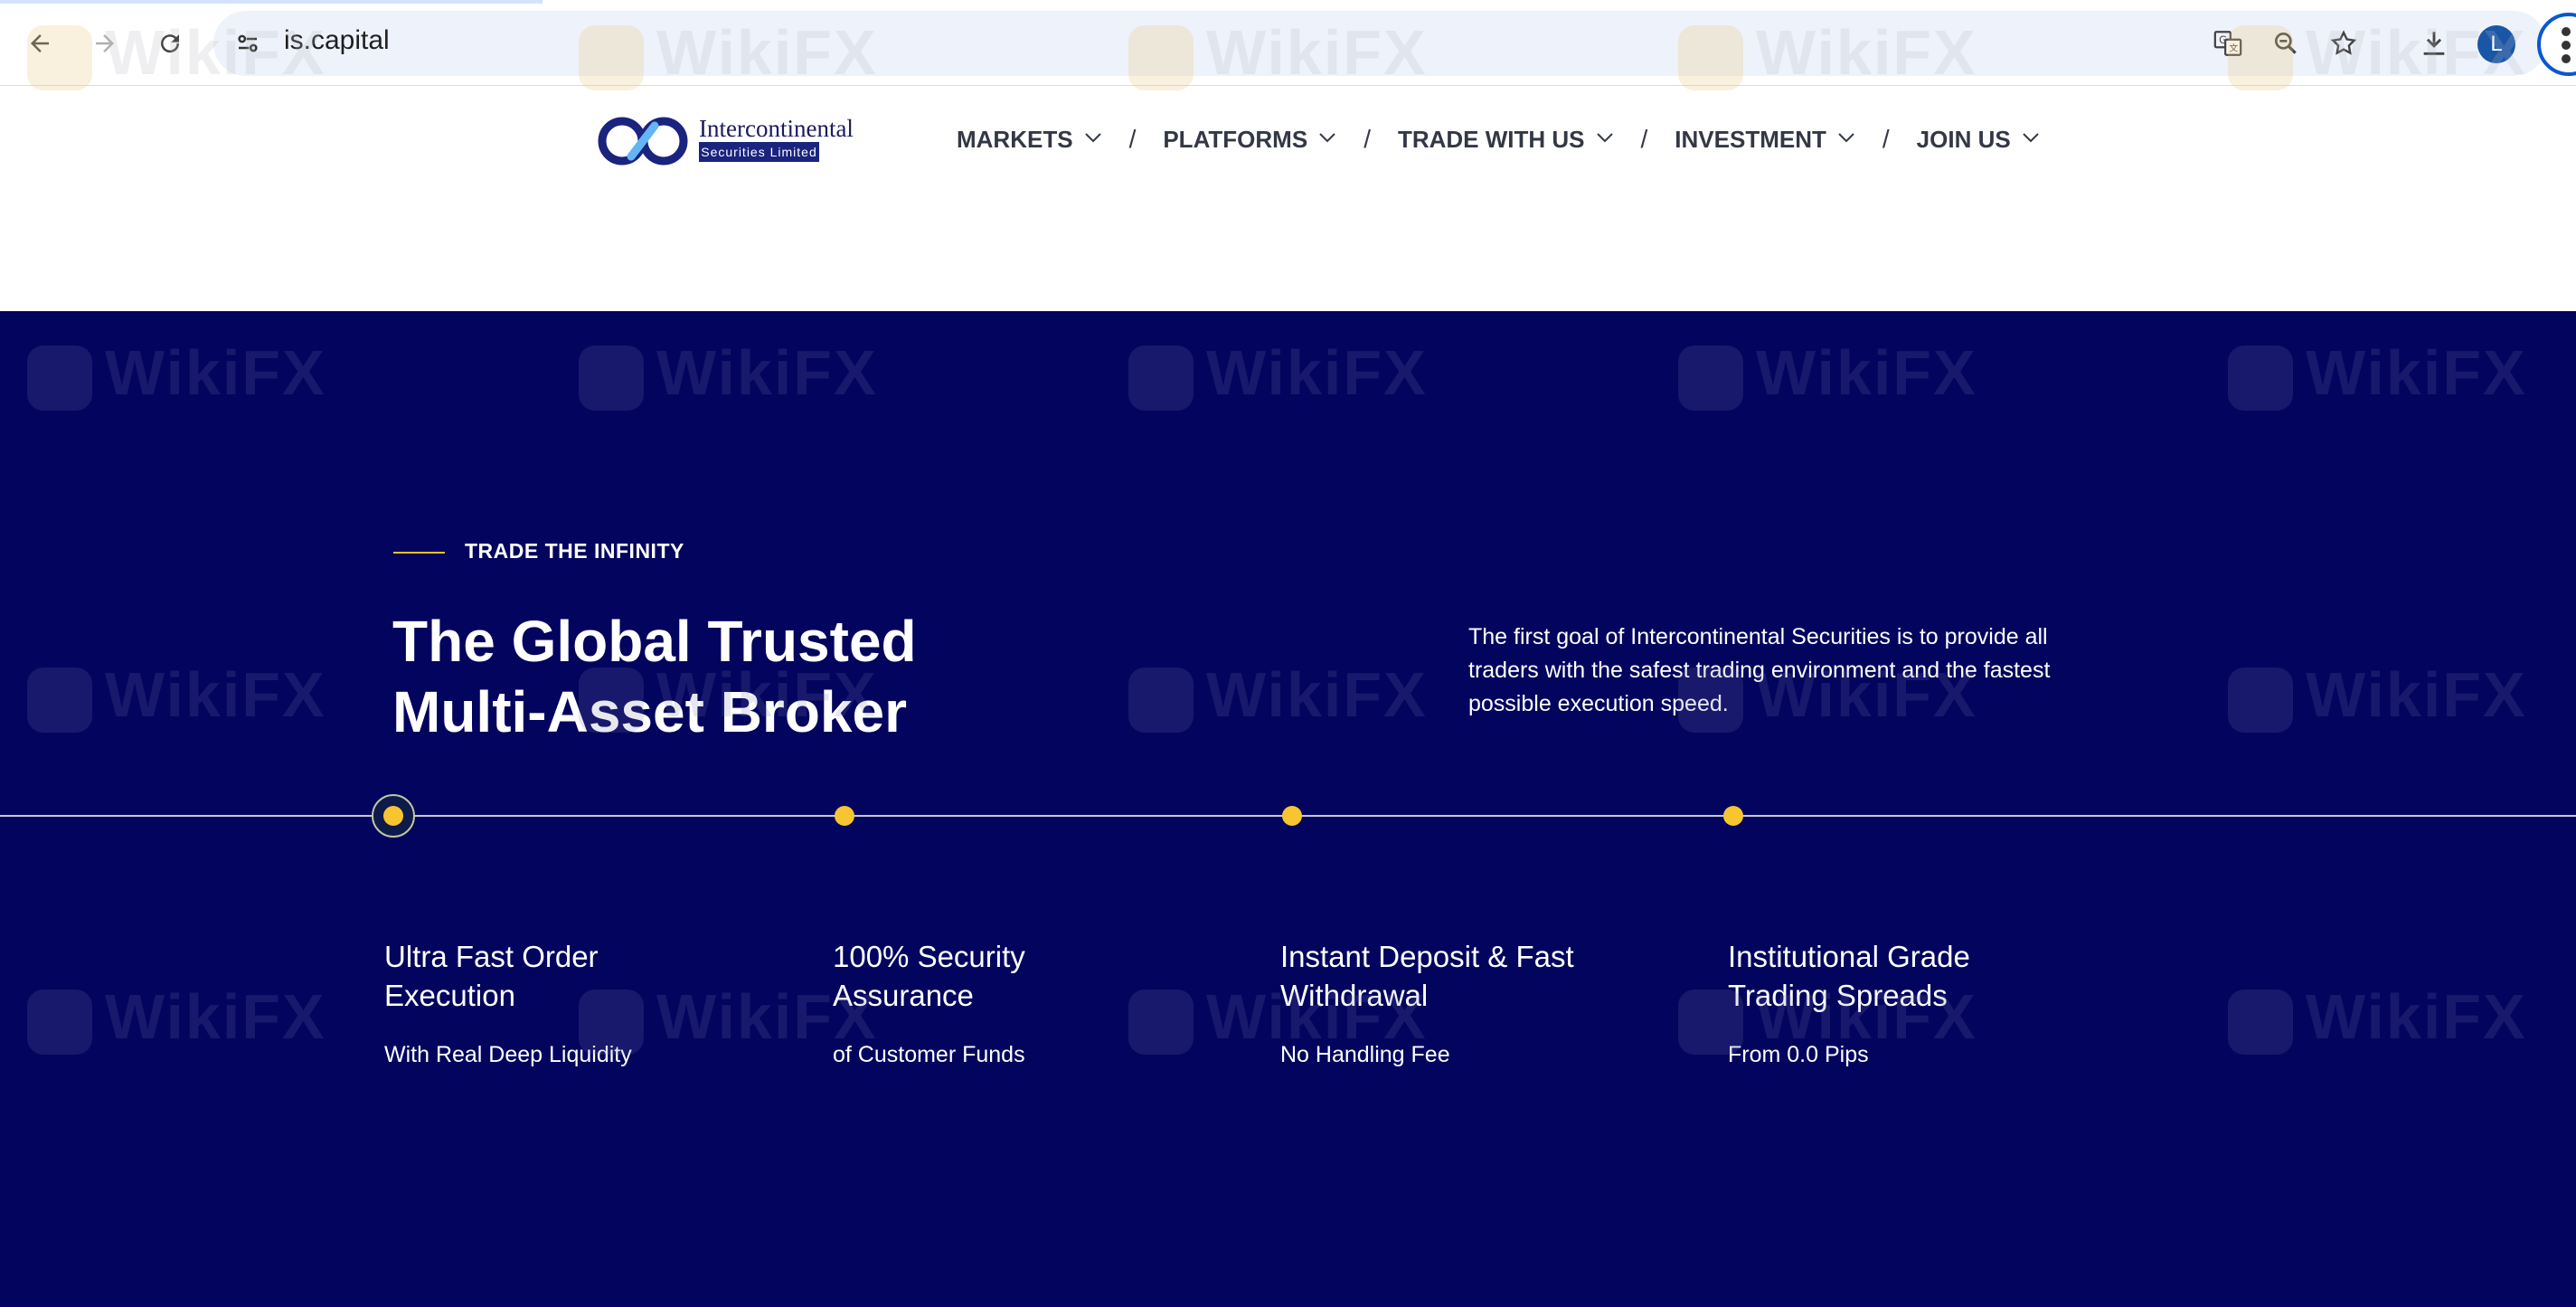 This screenshot has height=1307, width=2576. Describe the element at coordinates (649, 711) in the screenshot. I see `hero-title-line-2: Multi-Asset Broker` at that location.